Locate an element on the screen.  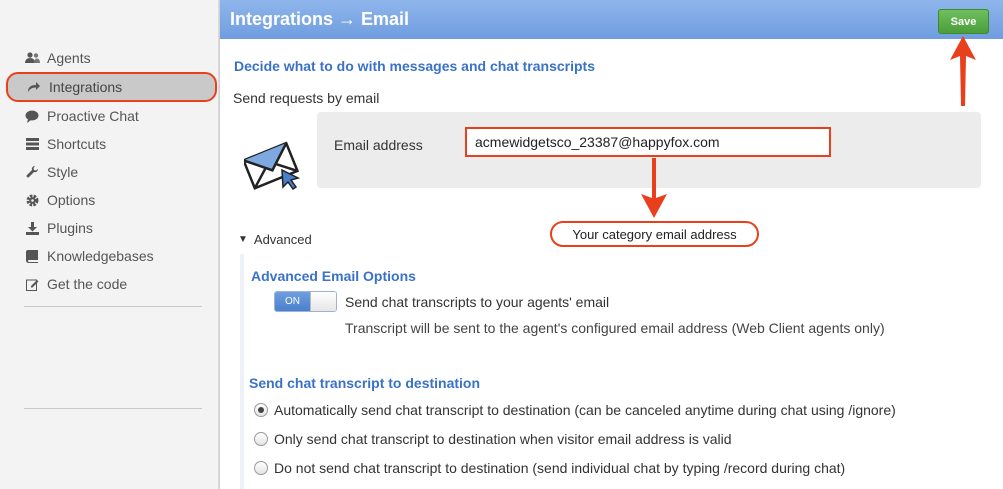
list-icon is located at coordinates (32, 144).